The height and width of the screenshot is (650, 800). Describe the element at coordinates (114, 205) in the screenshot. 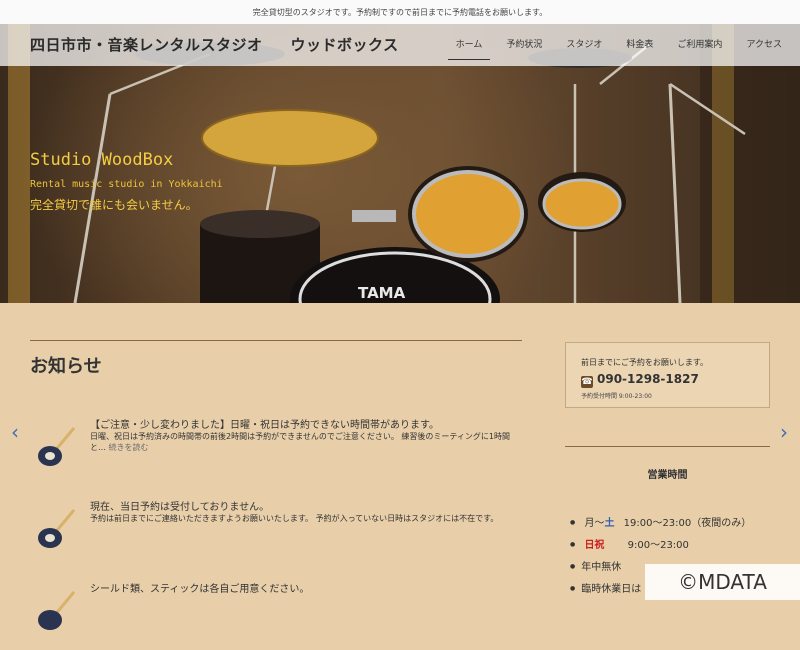

I see `hero-catchphrase: 完全貸切で誰にも会いません。` at that location.